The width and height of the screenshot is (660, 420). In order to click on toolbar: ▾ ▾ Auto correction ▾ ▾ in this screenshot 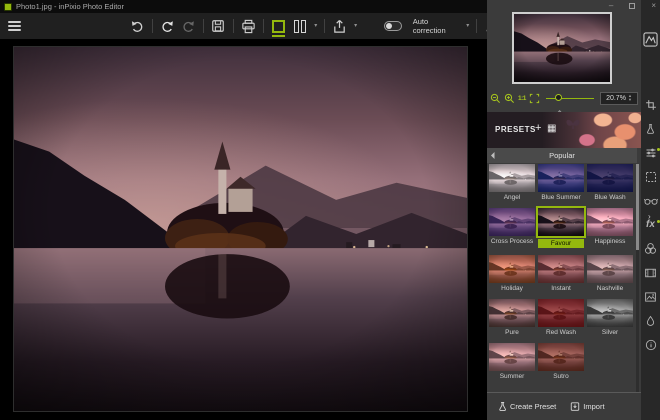, I will do `click(254, 26)`.